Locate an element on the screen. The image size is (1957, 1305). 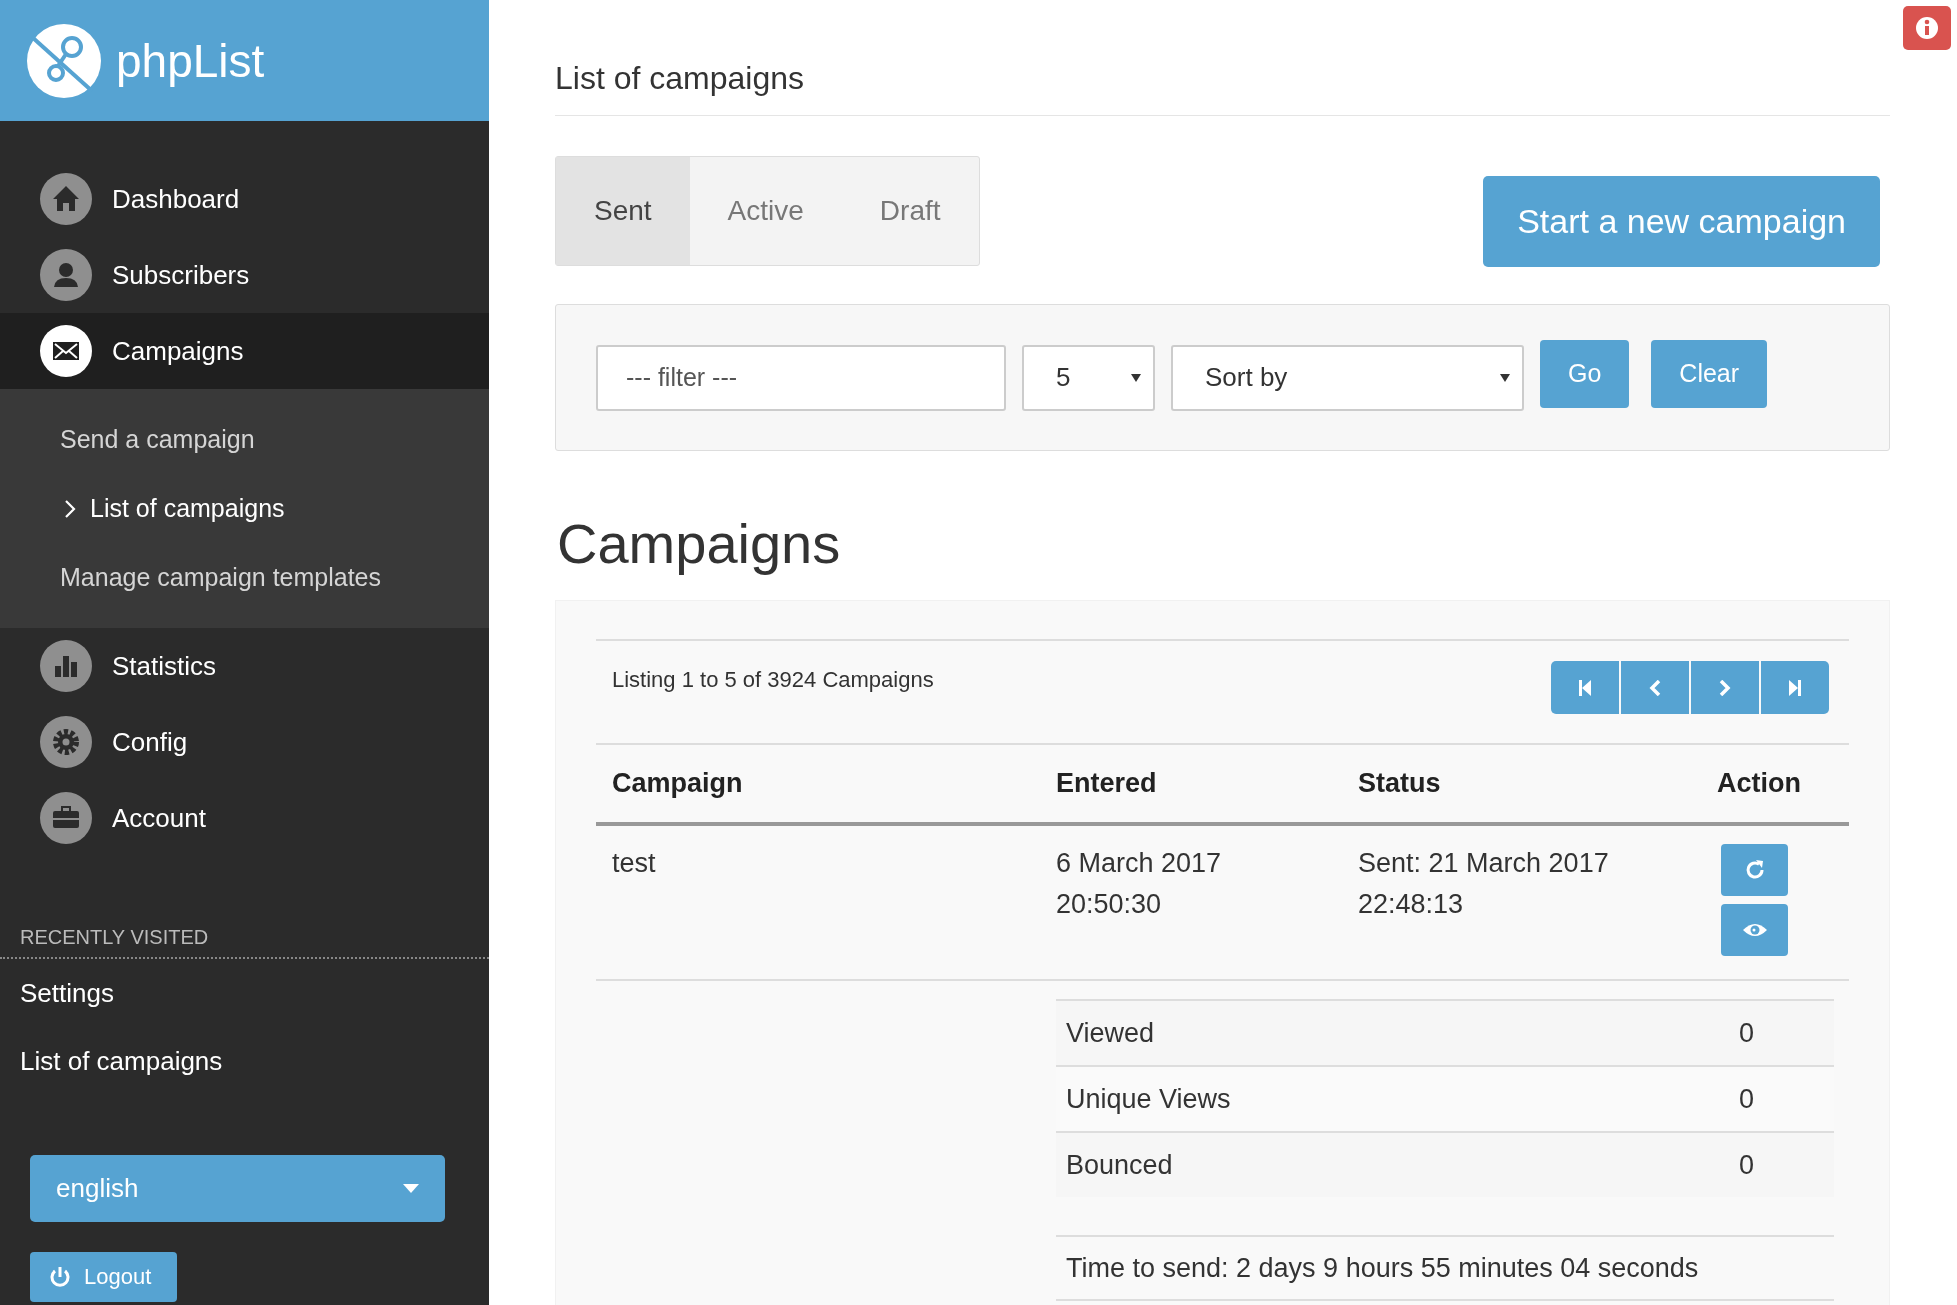
last-page-icon is located at coordinates (1795, 687).